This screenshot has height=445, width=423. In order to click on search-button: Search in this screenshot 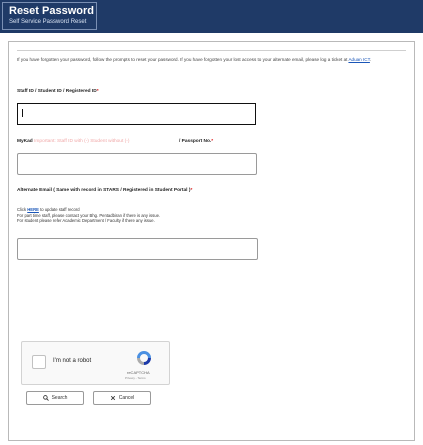, I will do `click(55, 398)`.